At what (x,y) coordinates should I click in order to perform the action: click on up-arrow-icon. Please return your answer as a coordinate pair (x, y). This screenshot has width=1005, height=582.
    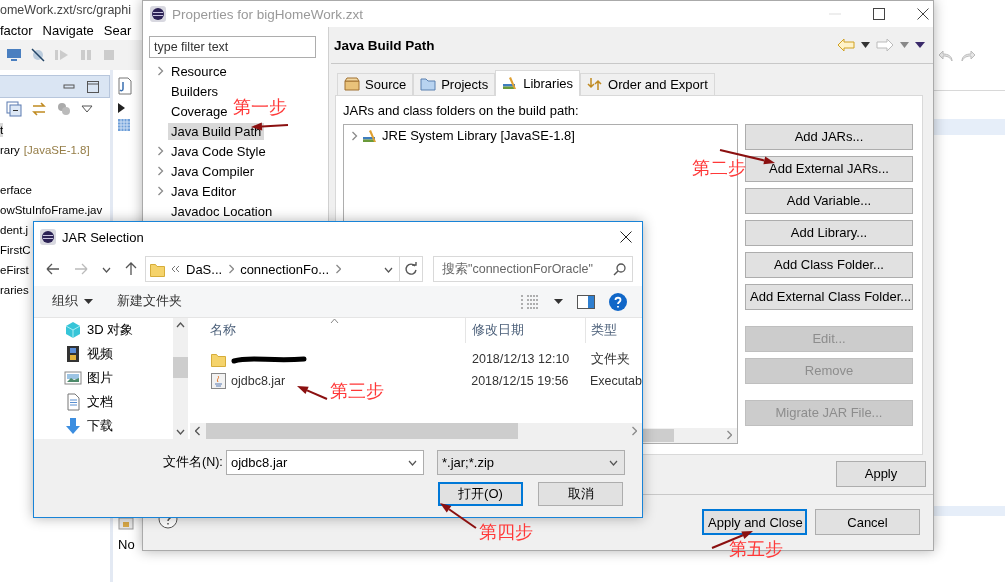
    Looking at the image, I should click on (131, 269).